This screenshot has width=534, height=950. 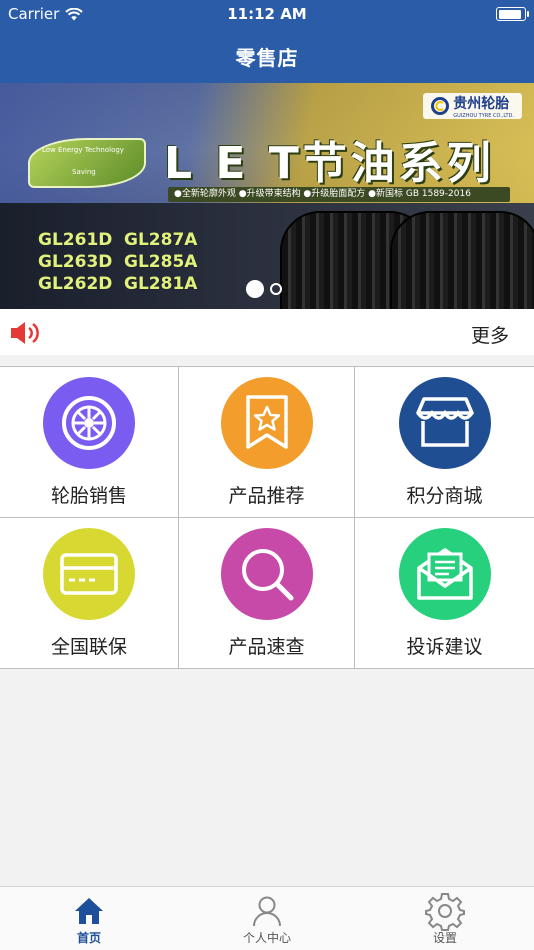 What do you see at coordinates (267, 58) in the screenshot?
I see `page-title: 零售店` at bounding box center [267, 58].